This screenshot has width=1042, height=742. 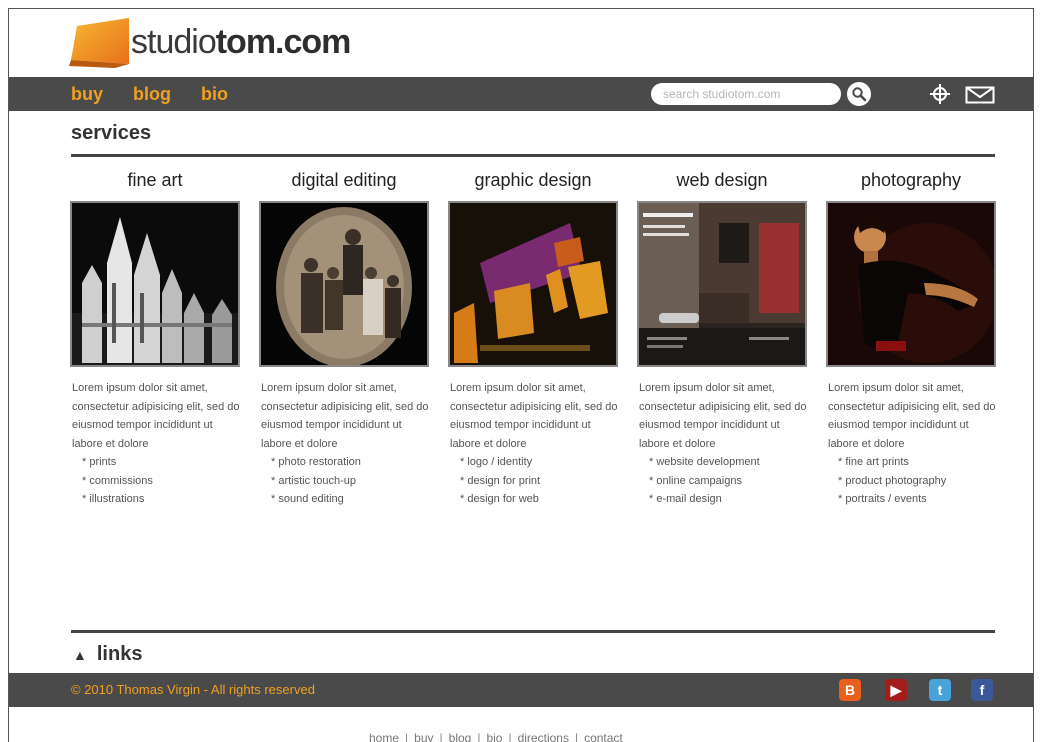 What do you see at coordinates (283, 41) in the screenshot?
I see `logo-text-bold: tom.com` at bounding box center [283, 41].